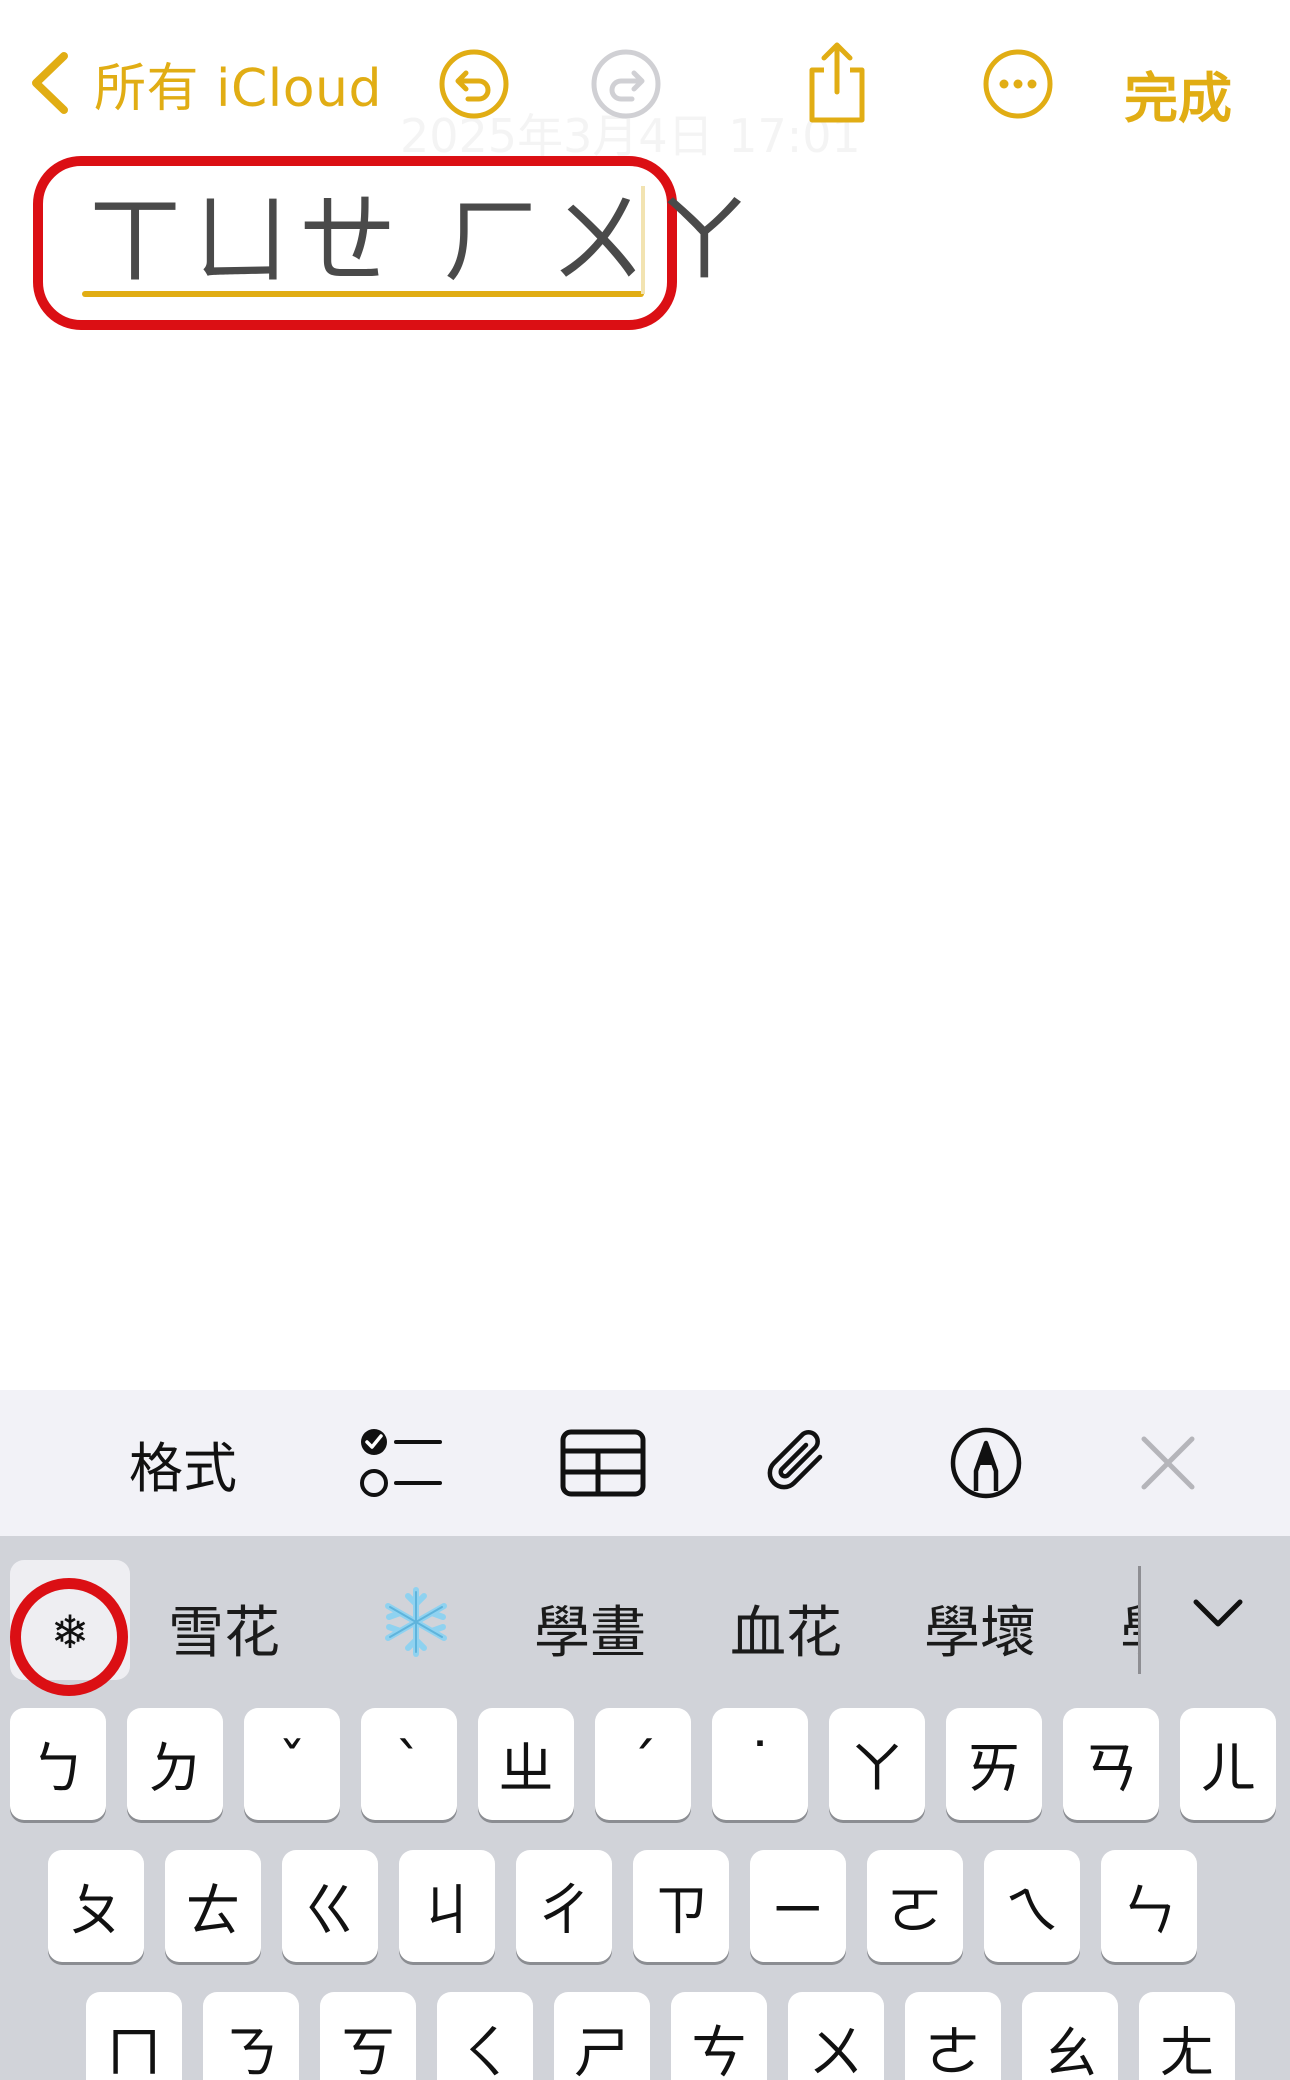 This screenshot has height=2080, width=1290. Describe the element at coordinates (795, 1460) in the screenshot. I see `paperclip-icon` at that location.